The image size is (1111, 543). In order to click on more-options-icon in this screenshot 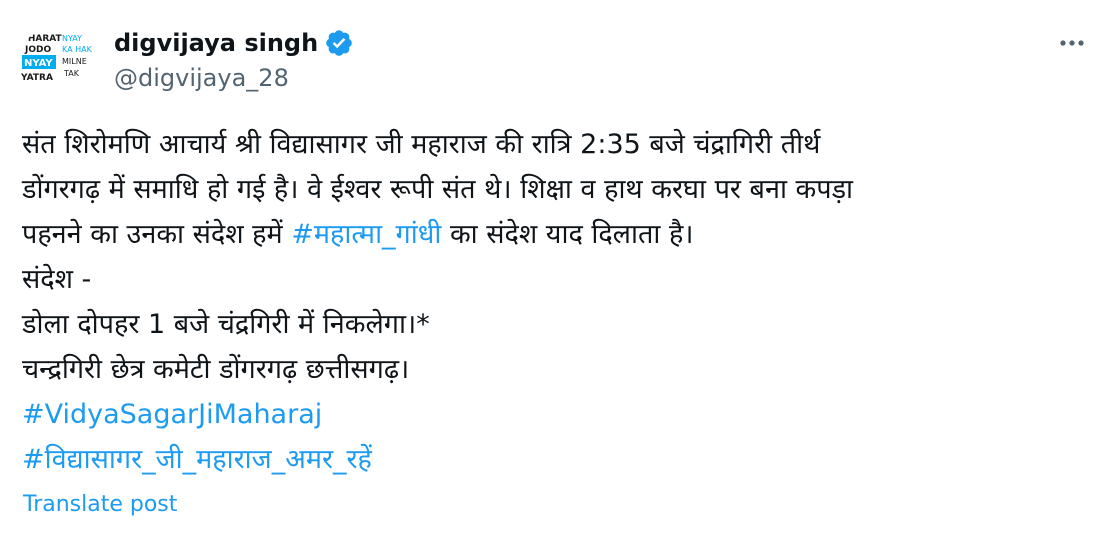, I will do `click(1072, 43)`.